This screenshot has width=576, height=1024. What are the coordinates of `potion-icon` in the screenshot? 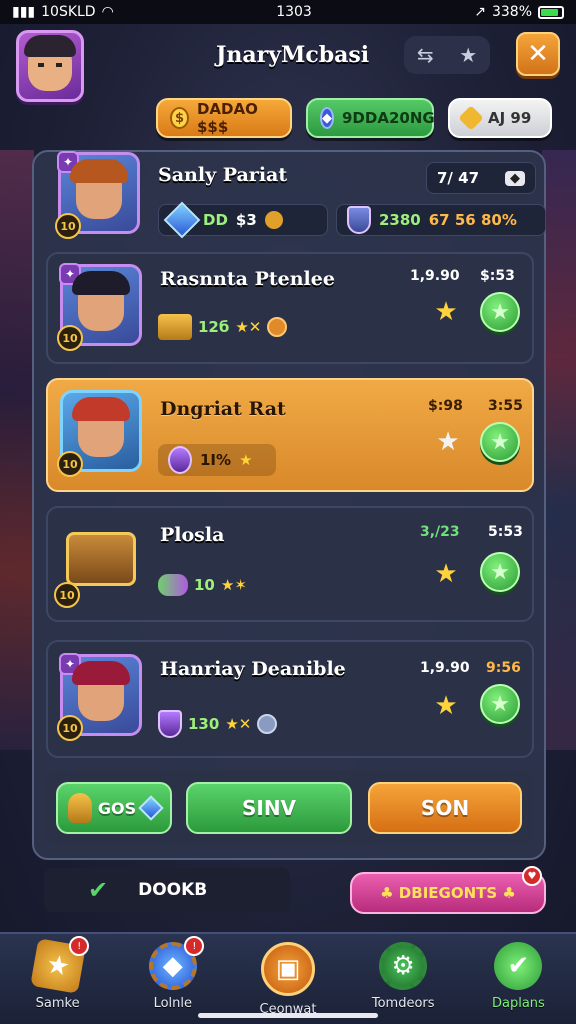 It's located at (173, 585).